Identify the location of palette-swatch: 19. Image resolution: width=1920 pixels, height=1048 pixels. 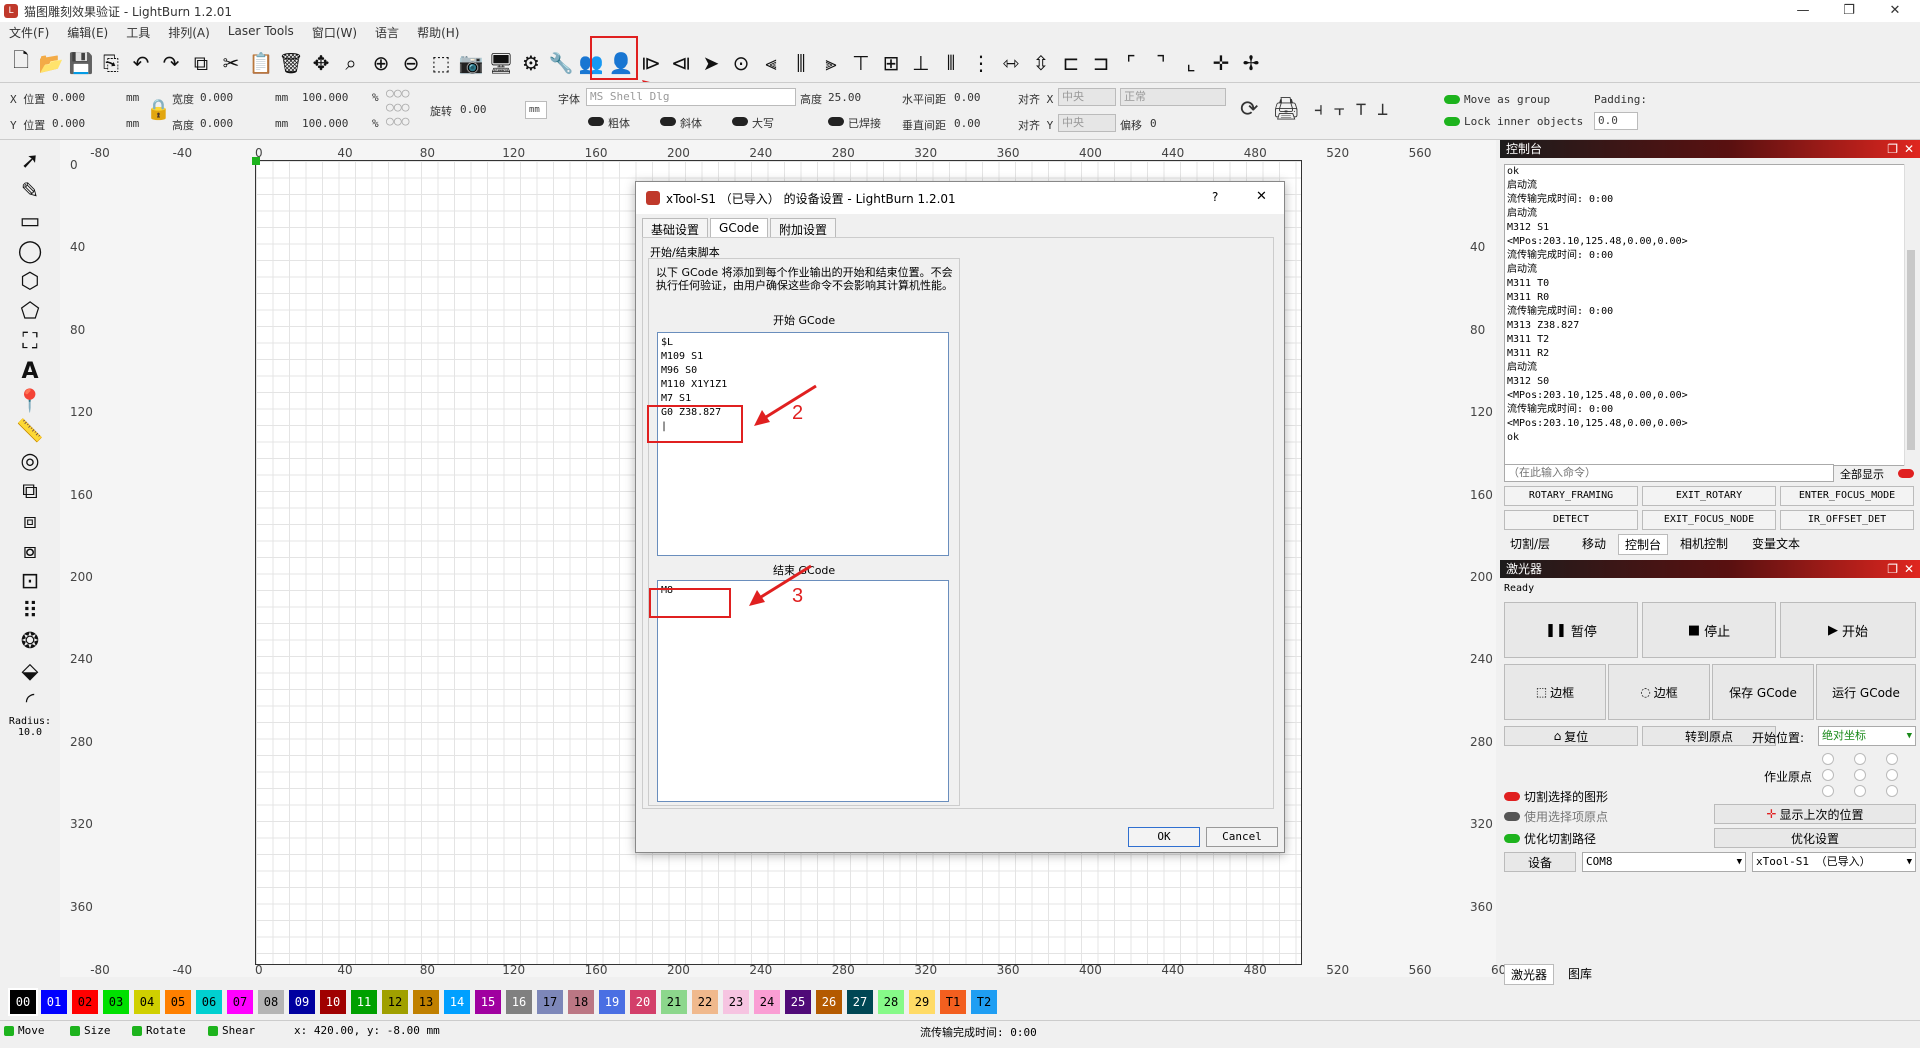
(612, 1002).